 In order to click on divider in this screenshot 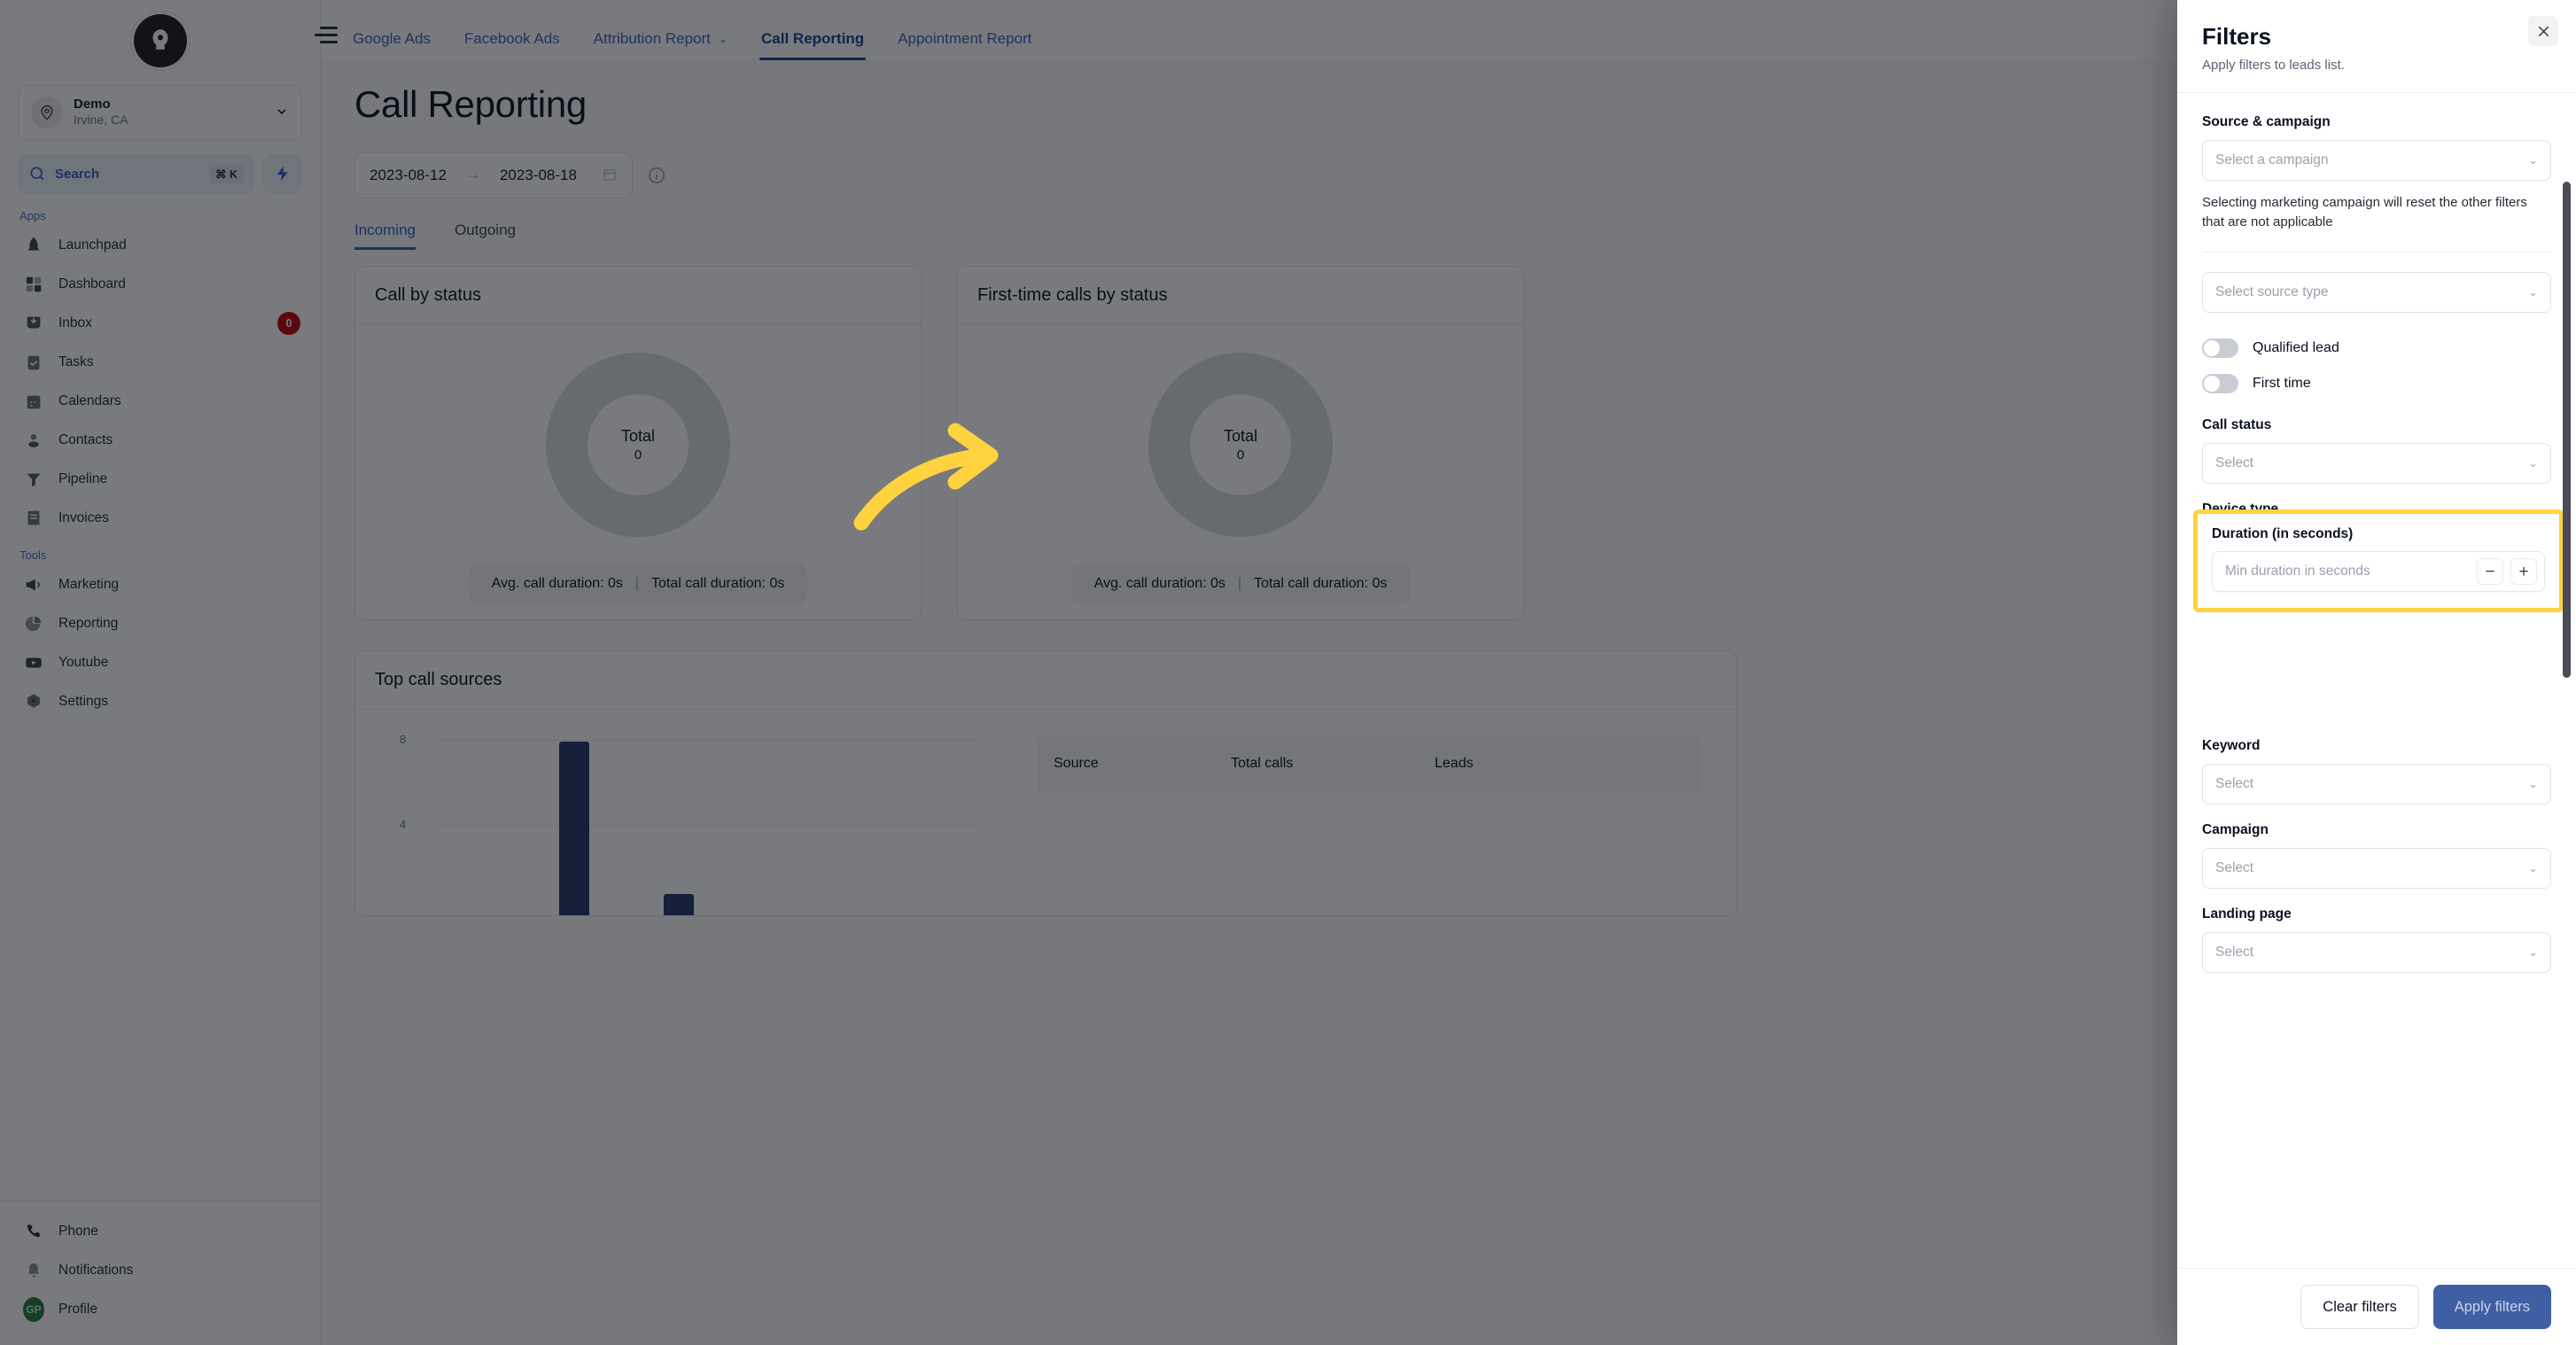, I will do `click(2377, 252)`.